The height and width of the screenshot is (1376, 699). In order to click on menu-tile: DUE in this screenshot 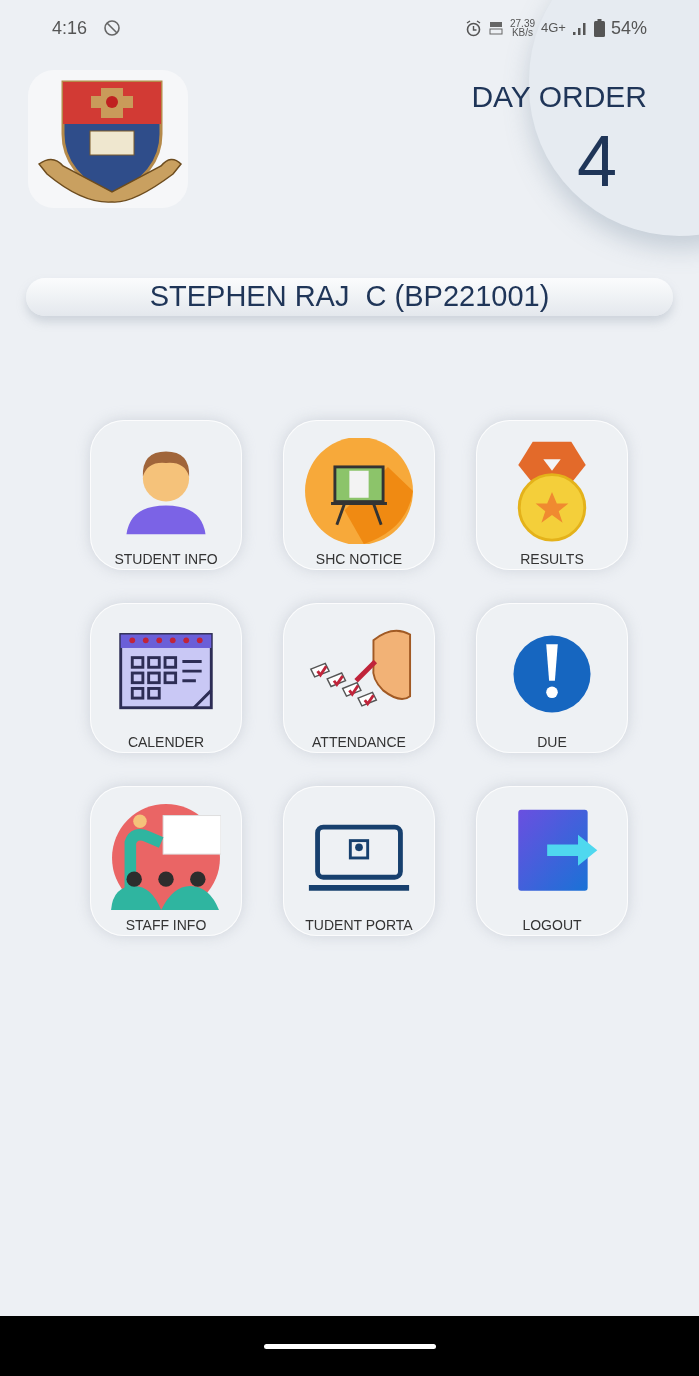, I will do `click(552, 678)`.